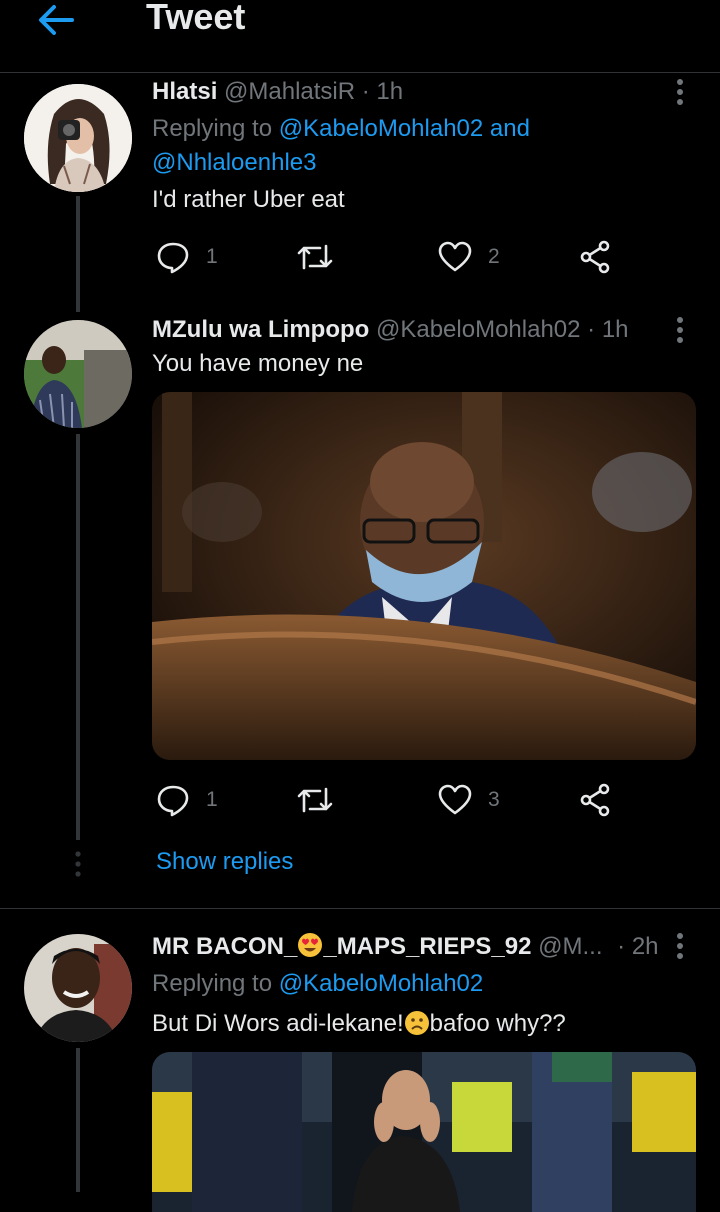  I want to click on author-name: MZulu wa Limpopo, so click(260, 329).